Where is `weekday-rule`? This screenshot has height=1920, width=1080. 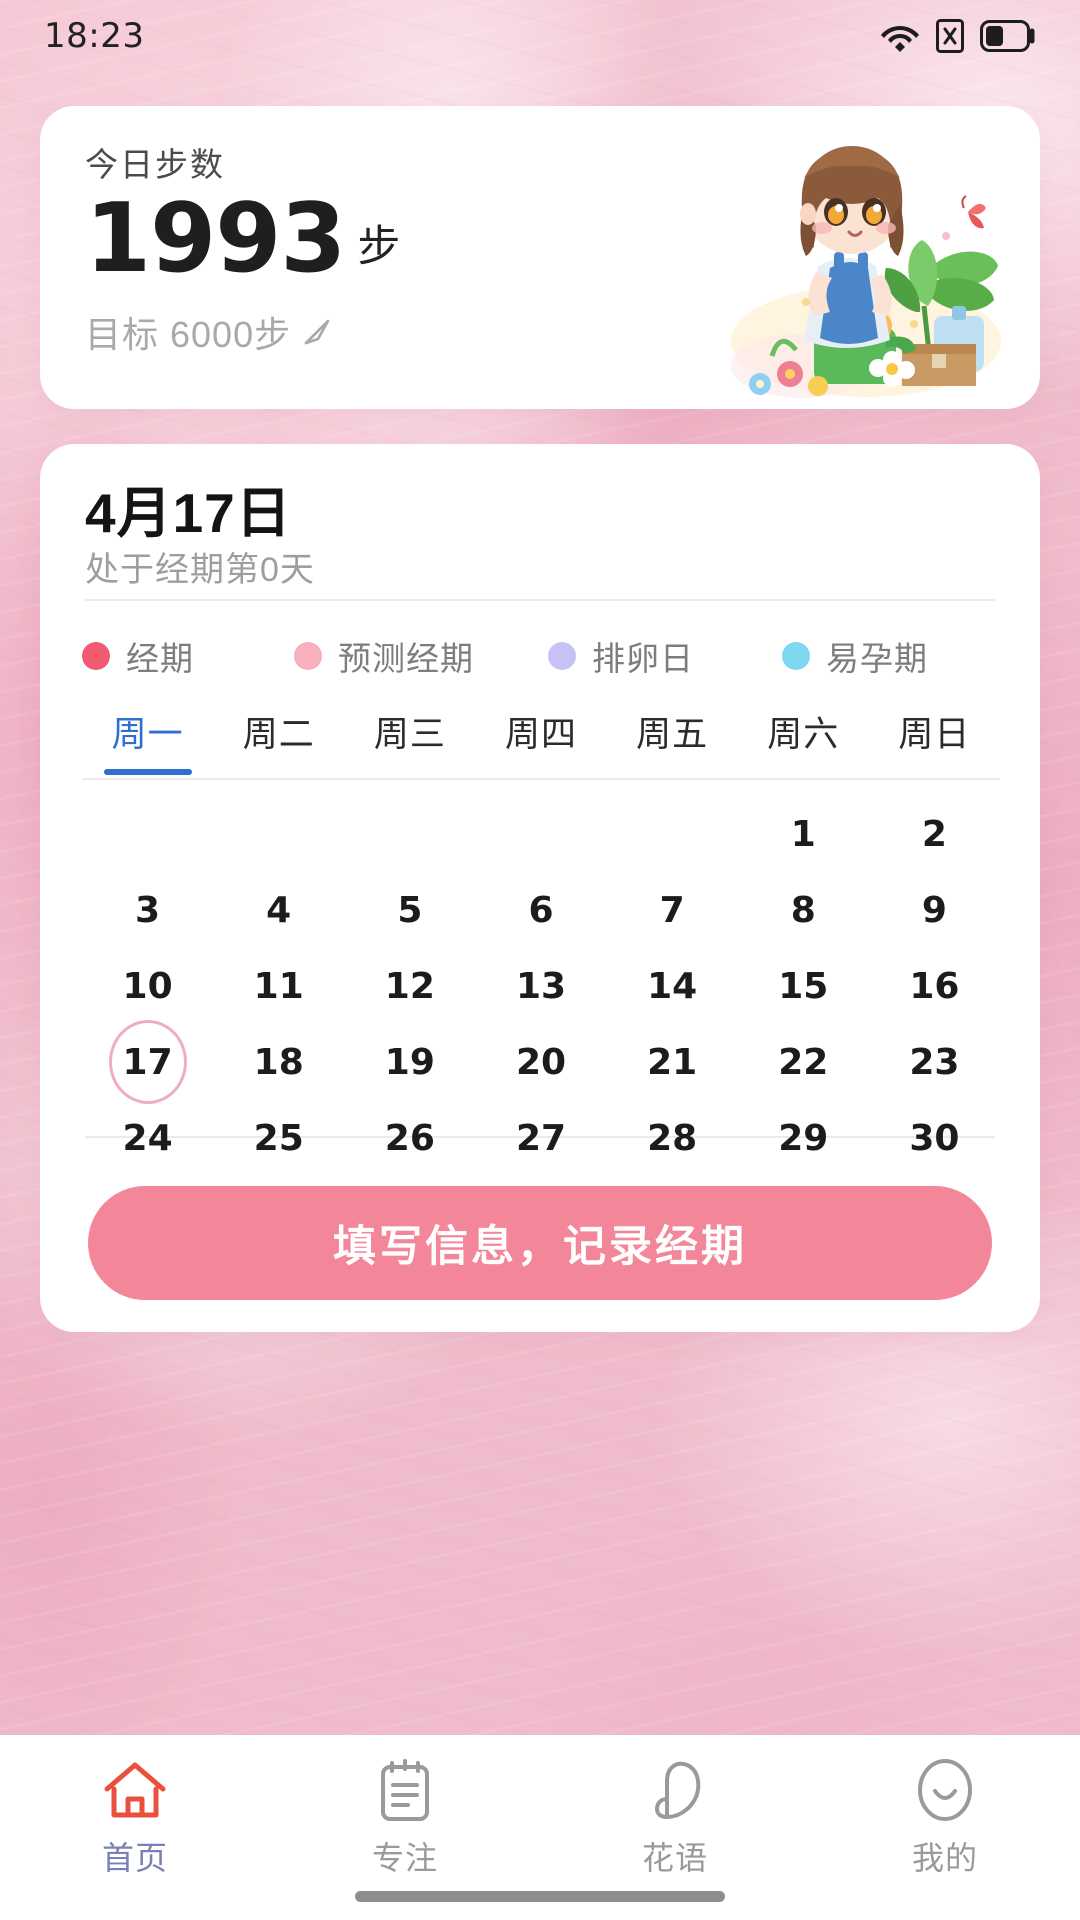 weekday-rule is located at coordinates (541, 779).